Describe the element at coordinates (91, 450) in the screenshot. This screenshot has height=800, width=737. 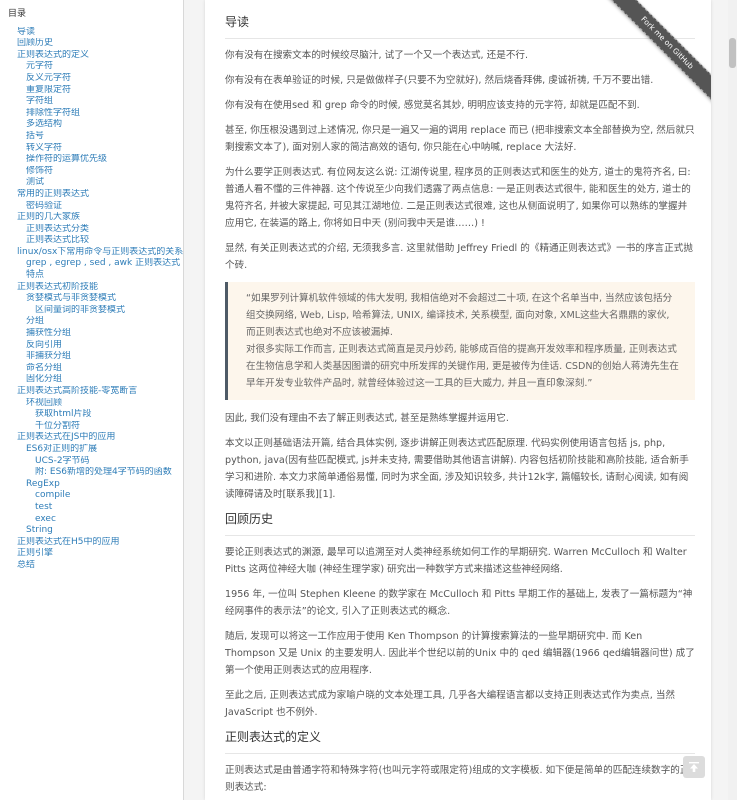
I see `toc-item: ES6对正则的扩展` at that location.